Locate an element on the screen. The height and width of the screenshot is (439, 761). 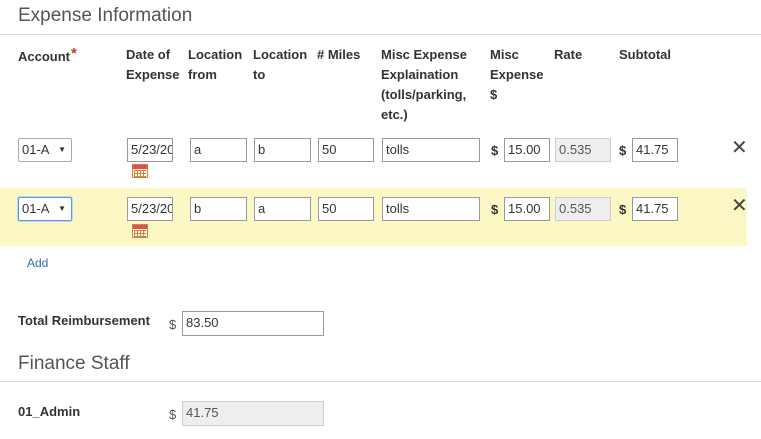
header-misc-expense: Misc Expense $ is located at coordinates (517, 74).